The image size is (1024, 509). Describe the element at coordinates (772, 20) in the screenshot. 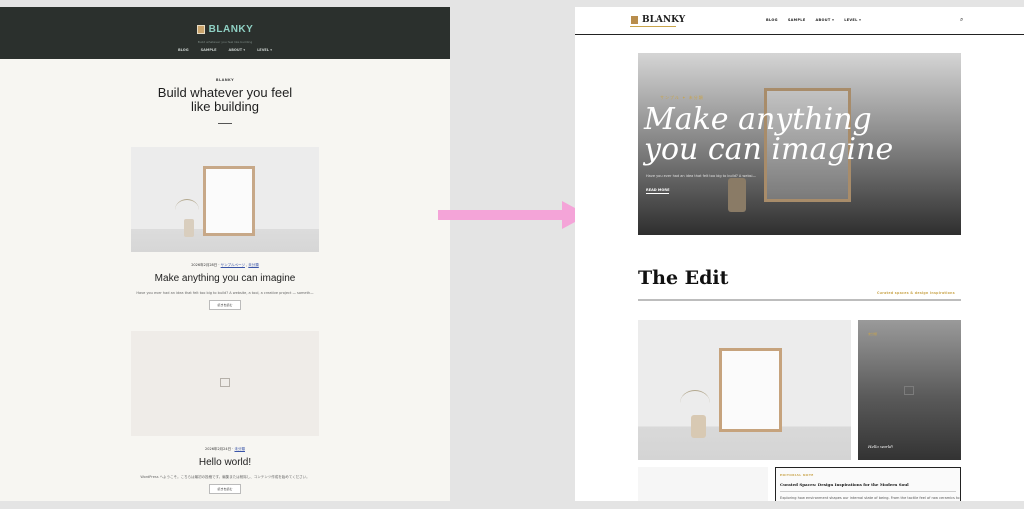

I see `right-nav-blog: BLOG` at that location.